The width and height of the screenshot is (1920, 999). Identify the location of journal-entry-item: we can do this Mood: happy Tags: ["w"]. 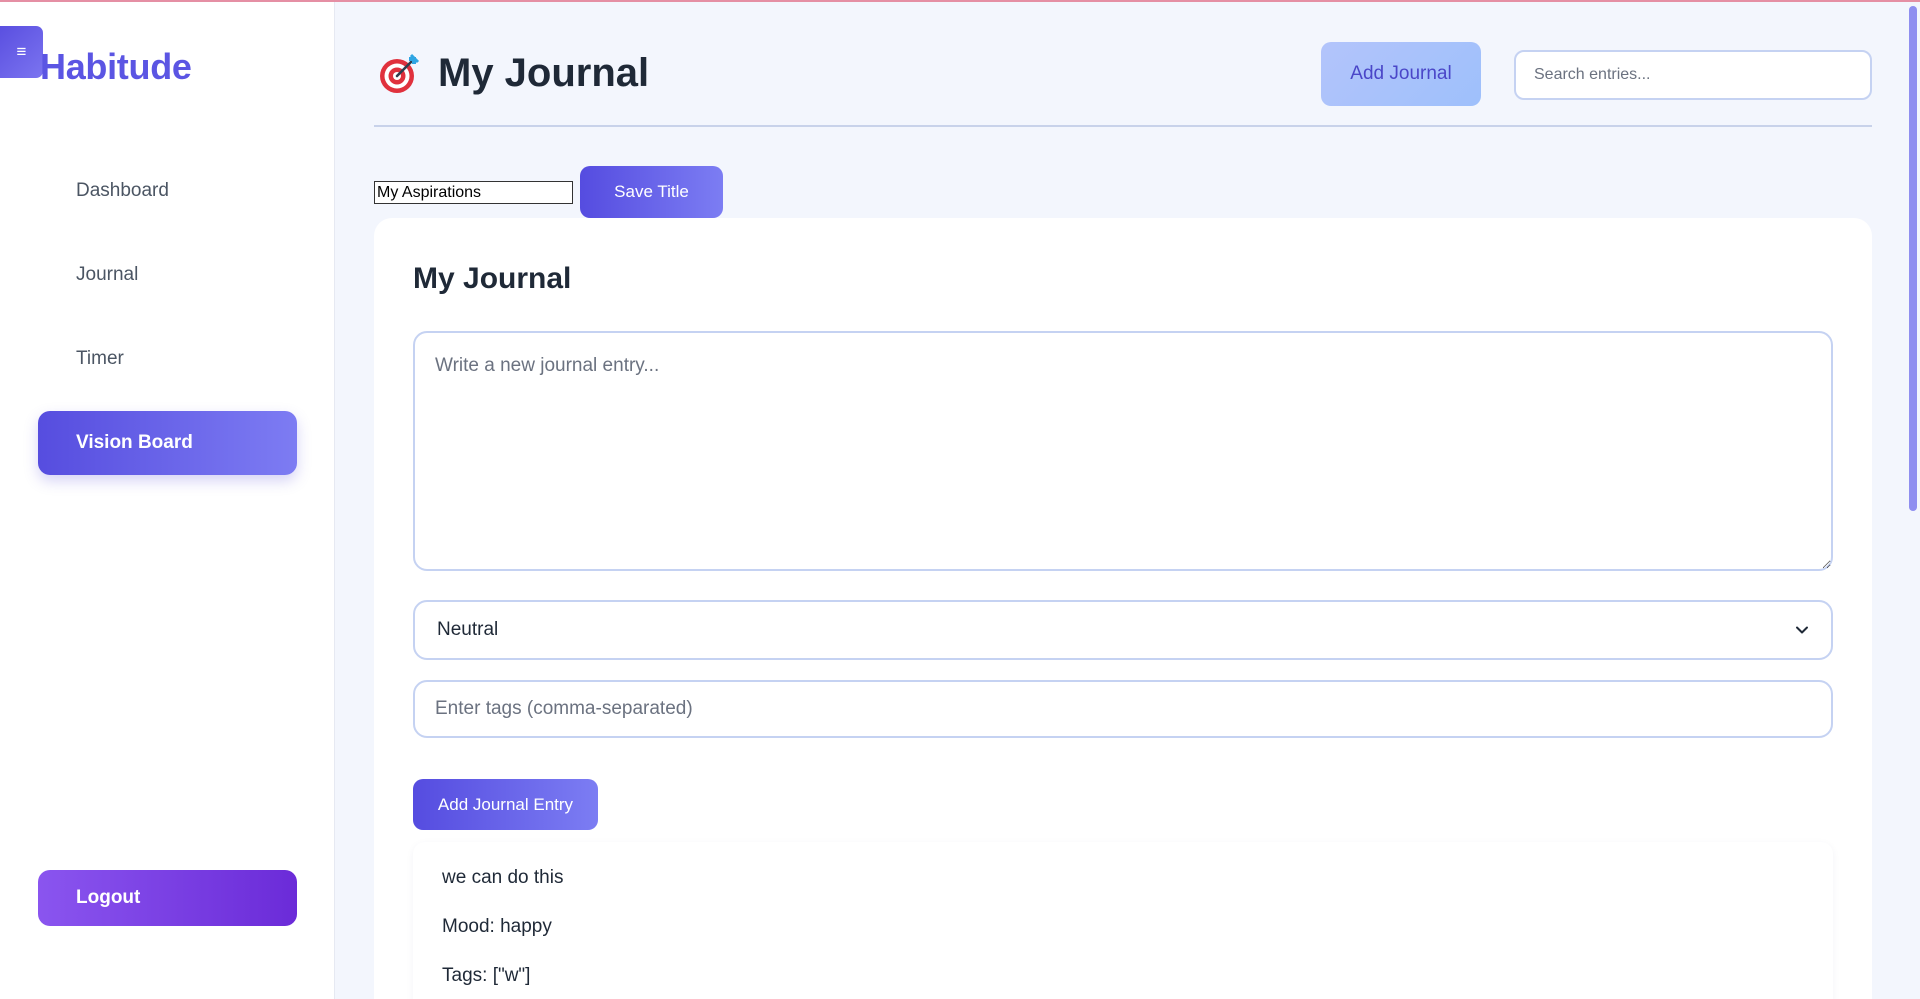
(1123, 920).